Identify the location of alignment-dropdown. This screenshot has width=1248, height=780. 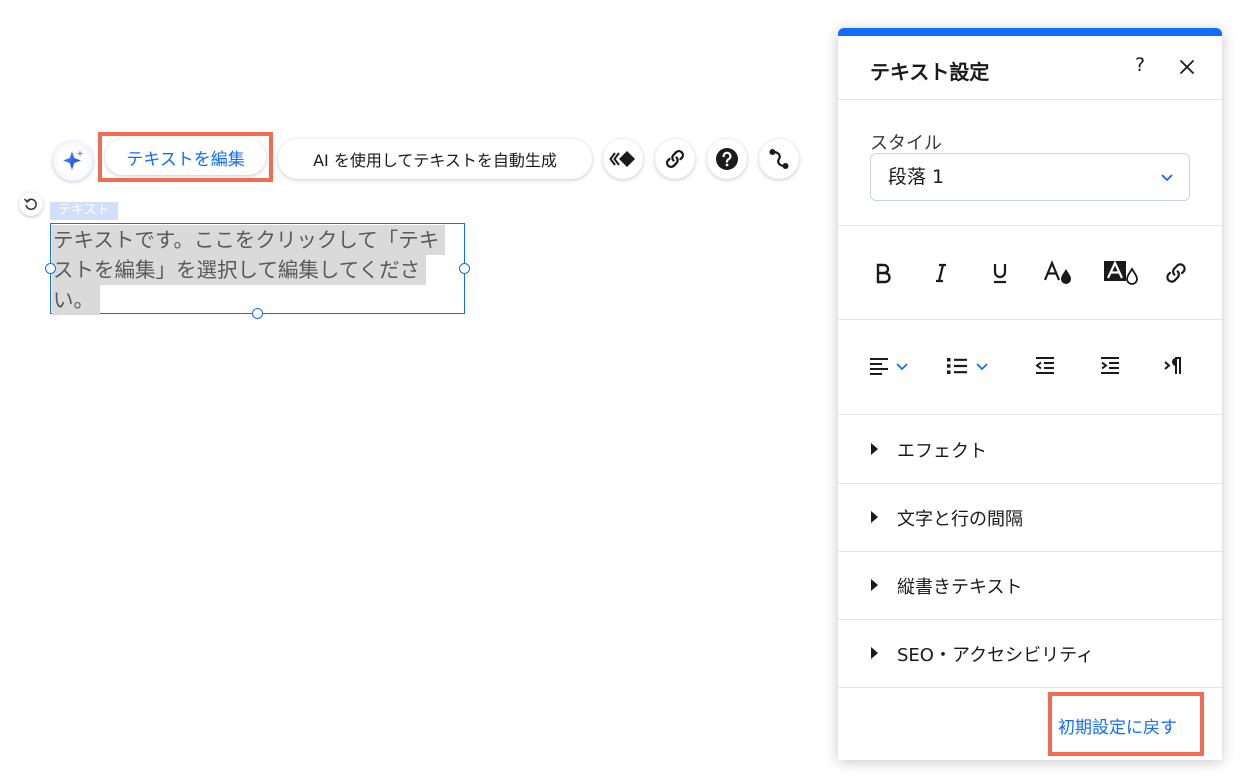
(889, 366).